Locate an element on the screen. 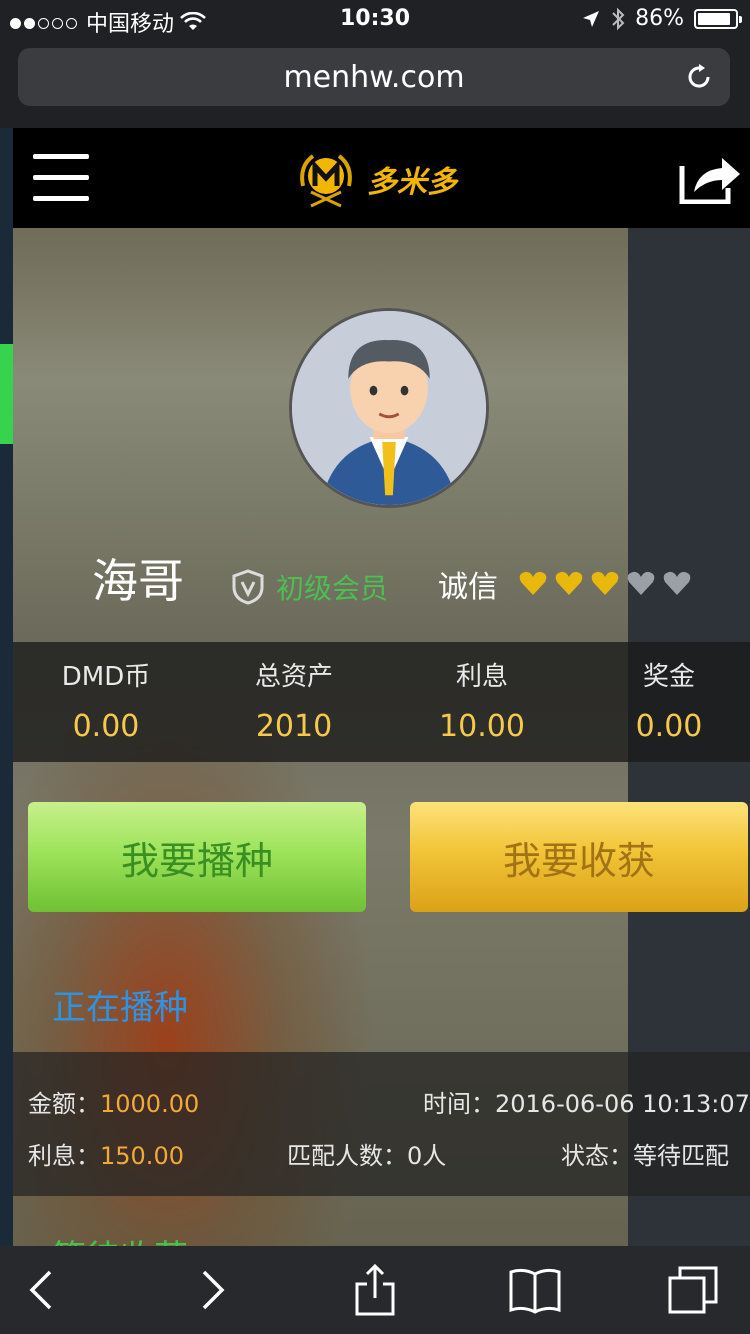 This screenshot has height=1334, width=750. match-label: 匹配人数： is located at coordinates (347, 1156).